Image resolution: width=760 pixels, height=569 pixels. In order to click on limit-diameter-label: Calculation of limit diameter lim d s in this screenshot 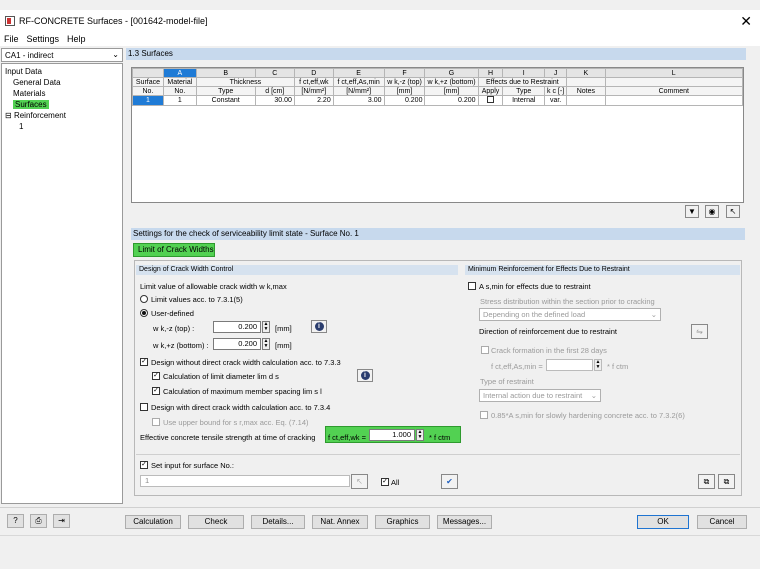, I will do `click(221, 376)`.